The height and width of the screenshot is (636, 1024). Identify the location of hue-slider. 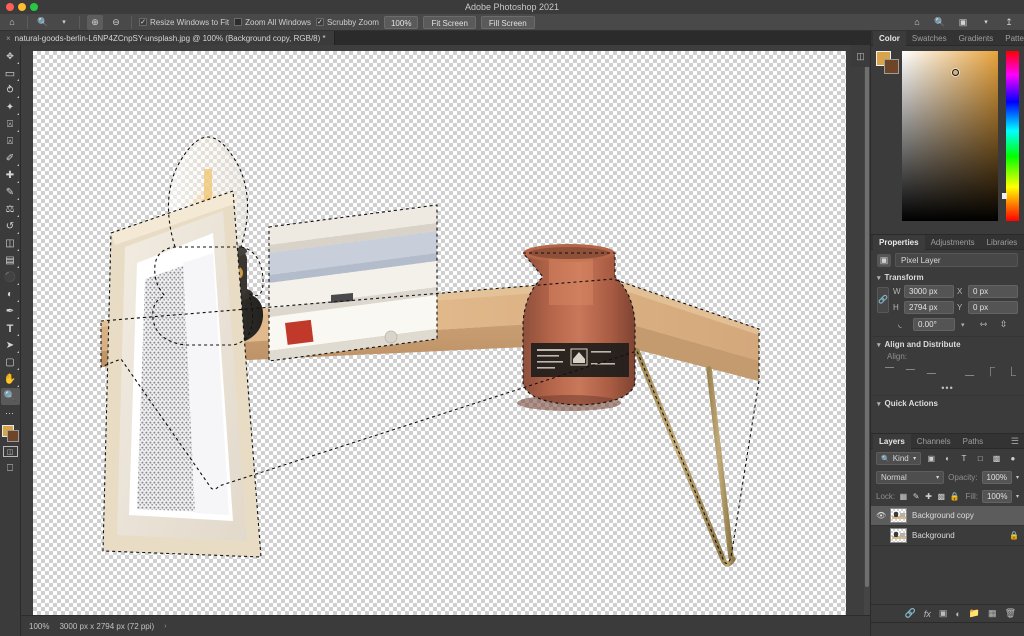
(1011, 136).